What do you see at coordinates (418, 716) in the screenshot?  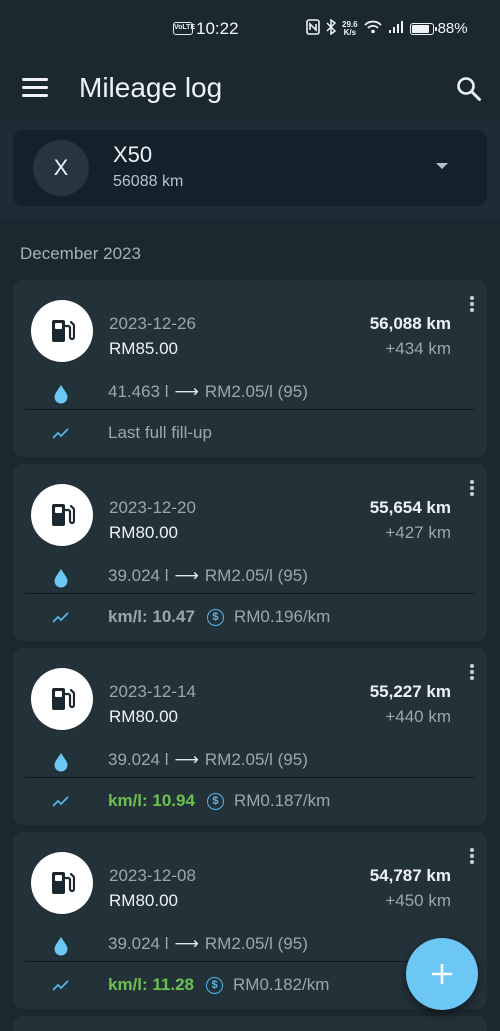 I see `entry-distance: +440 km` at bounding box center [418, 716].